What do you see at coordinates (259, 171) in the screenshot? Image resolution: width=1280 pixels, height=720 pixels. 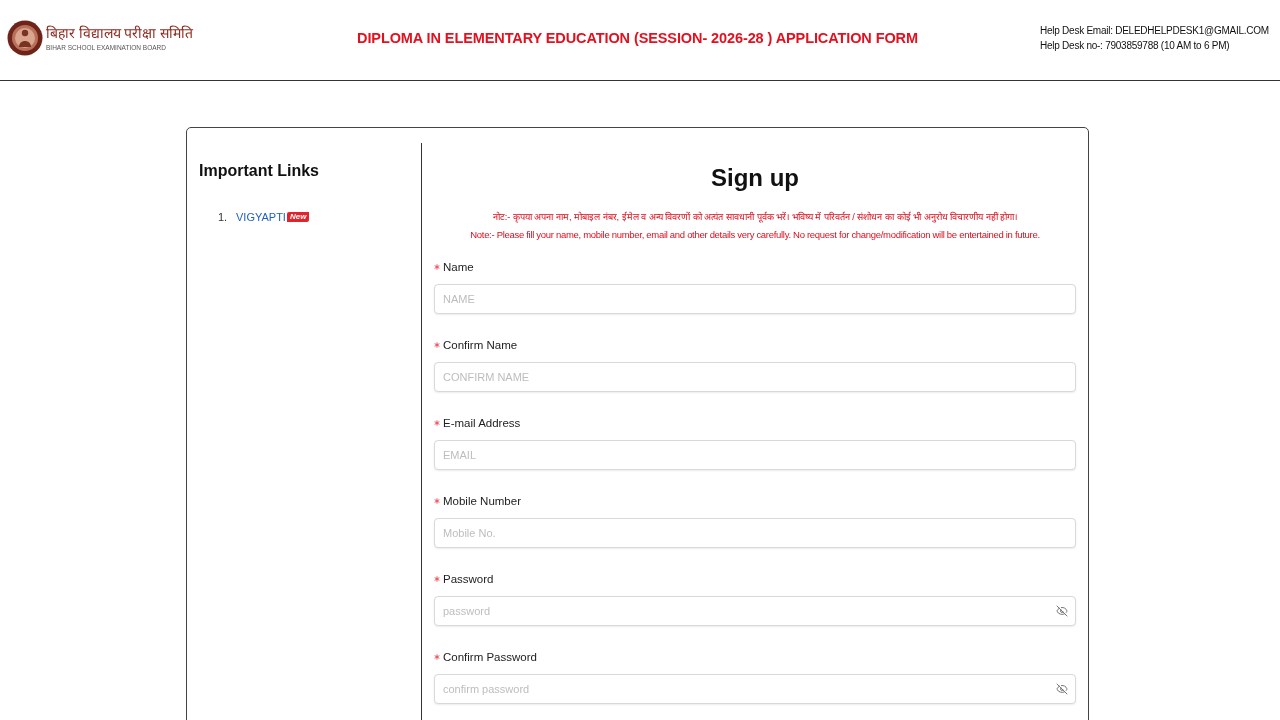 I see `sidebar-heading: Important Links` at bounding box center [259, 171].